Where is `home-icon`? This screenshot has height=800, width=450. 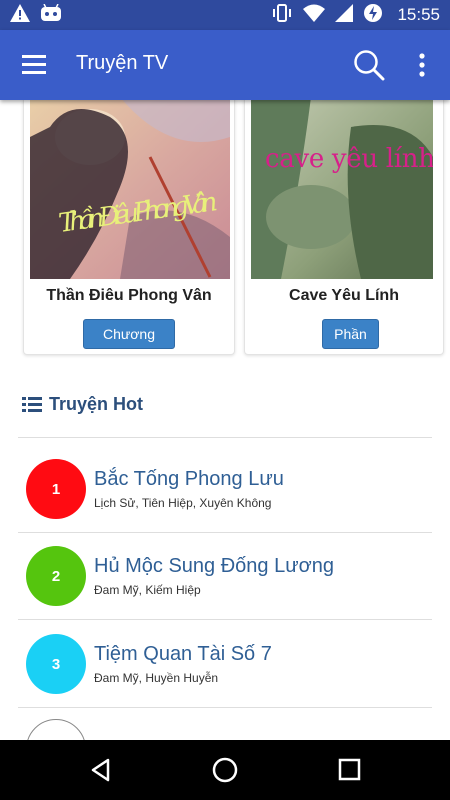
home-icon is located at coordinates (225, 770).